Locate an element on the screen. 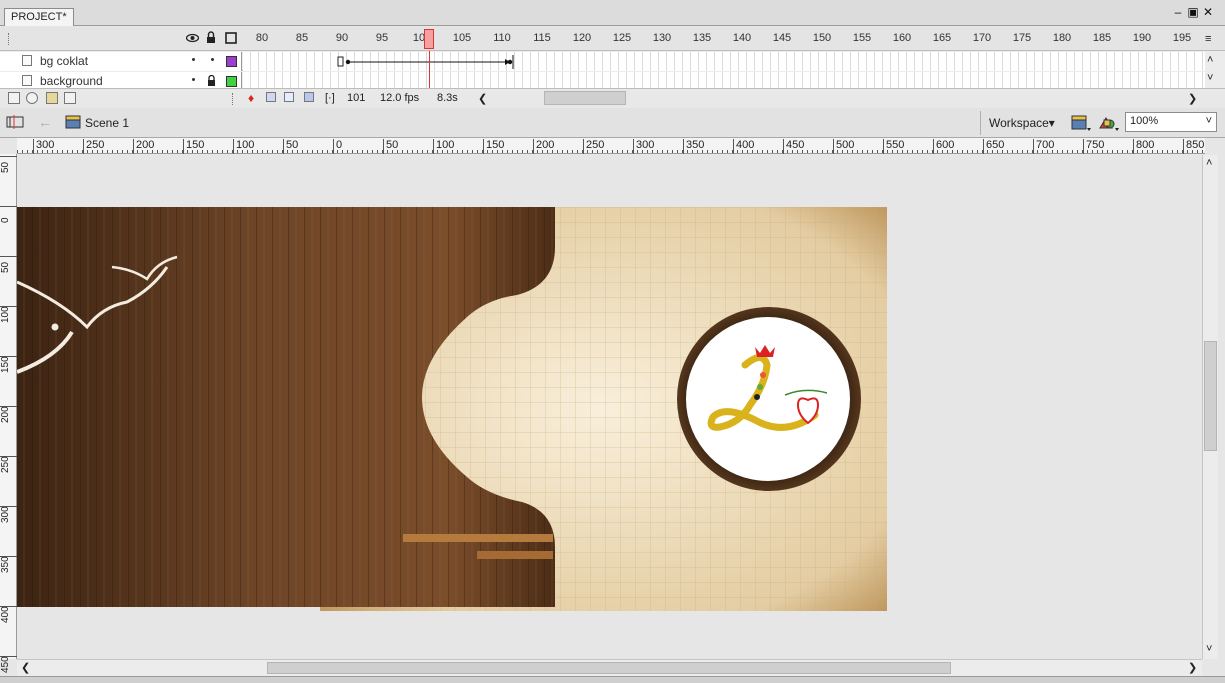 The height and width of the screenshot is (683, 1225). ruler-label: 550 is located at coordinates (893, 146).